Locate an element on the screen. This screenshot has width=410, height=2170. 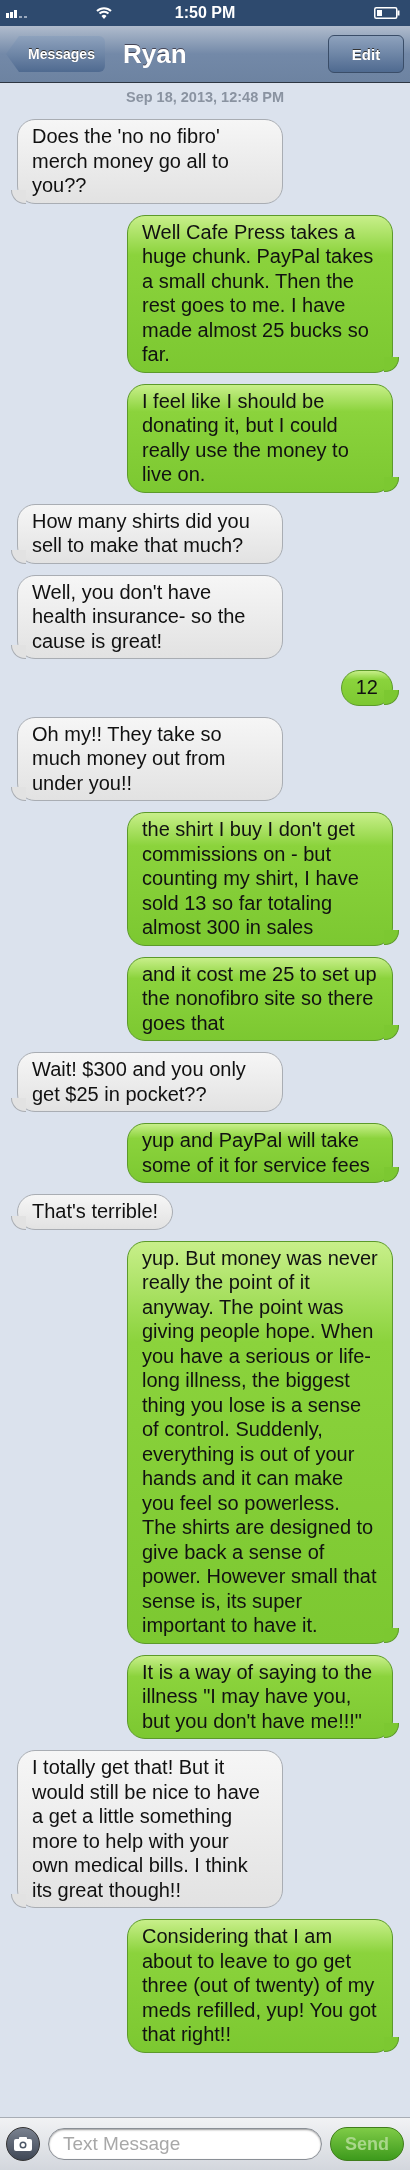
message-input: Text Message is located at coordinates (185, 2144).